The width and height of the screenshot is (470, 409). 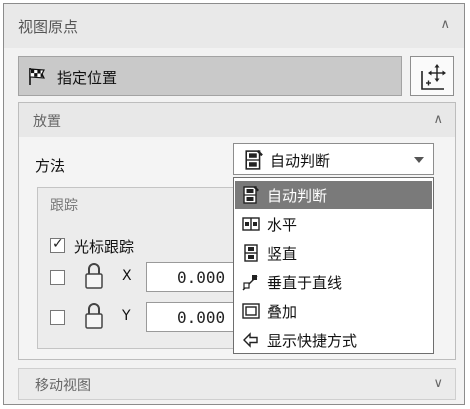 What do you see at coordinates (312, 341) in the screenshot?
I see `method-option-label: 显示快捷方式` at bounding box center [312, 341].